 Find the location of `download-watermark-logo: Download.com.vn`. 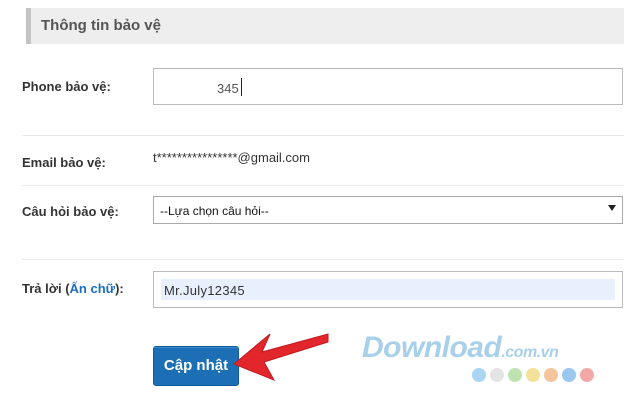

download-watermark-logo: Download.com.vn is located at coordinates (460, 348).